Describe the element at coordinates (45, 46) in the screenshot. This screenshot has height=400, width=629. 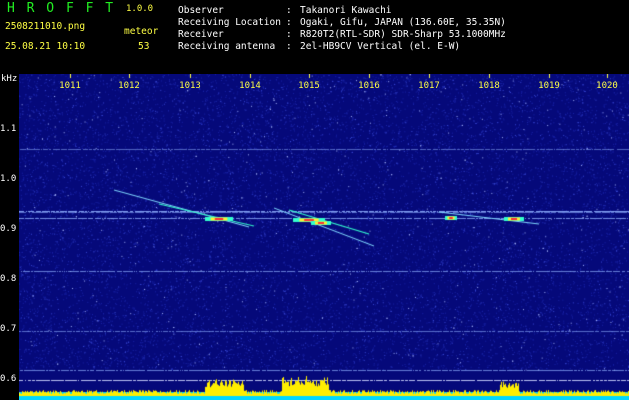
I see `observation-datetime: 25.08.21 10:10` at that location.